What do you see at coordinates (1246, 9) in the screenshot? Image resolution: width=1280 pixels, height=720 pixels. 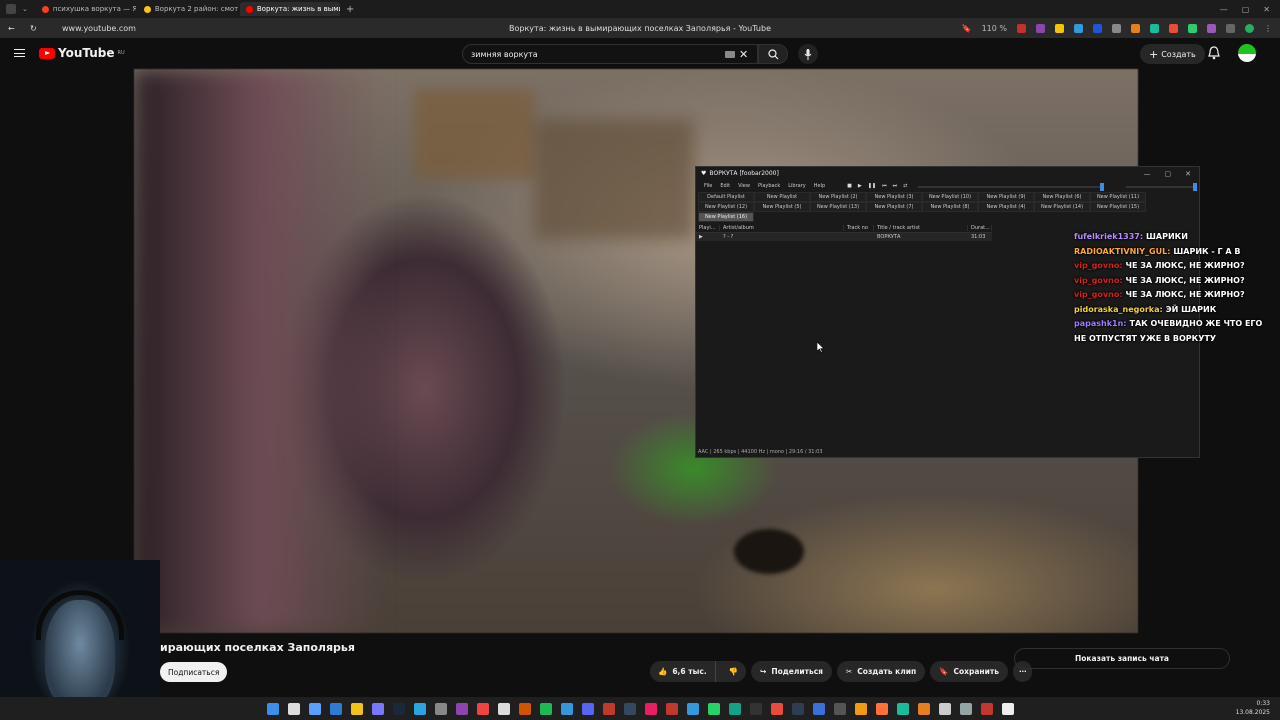 I see `maximize-icon: ▢` at bounding box center [1246, 9].